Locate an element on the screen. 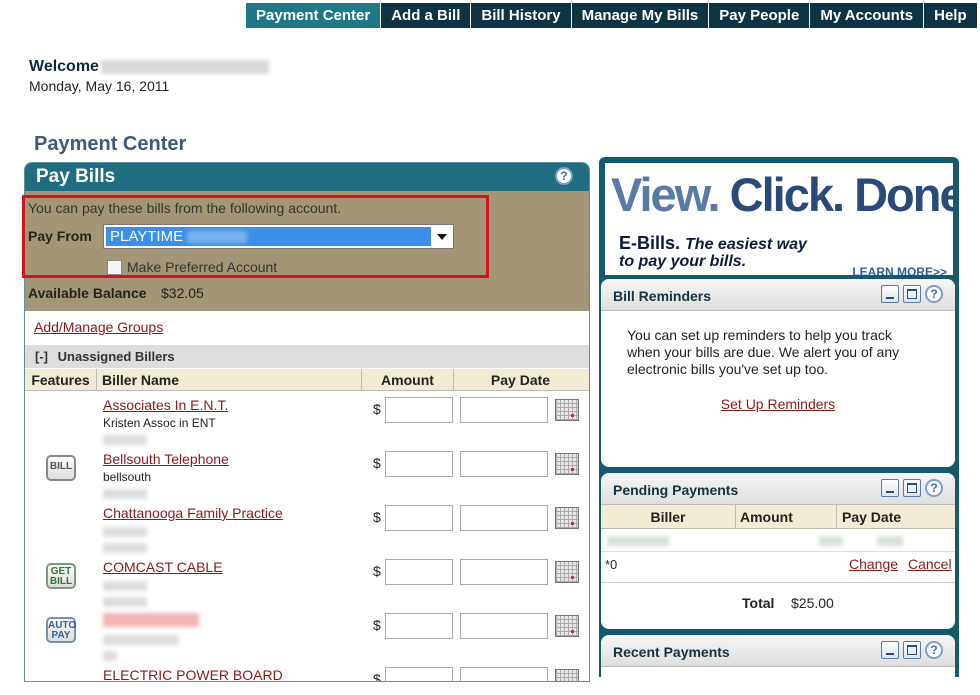 This screenshot has width=980, height=695. nav-bill-history: Bill History is located at coordinates (521, 15).